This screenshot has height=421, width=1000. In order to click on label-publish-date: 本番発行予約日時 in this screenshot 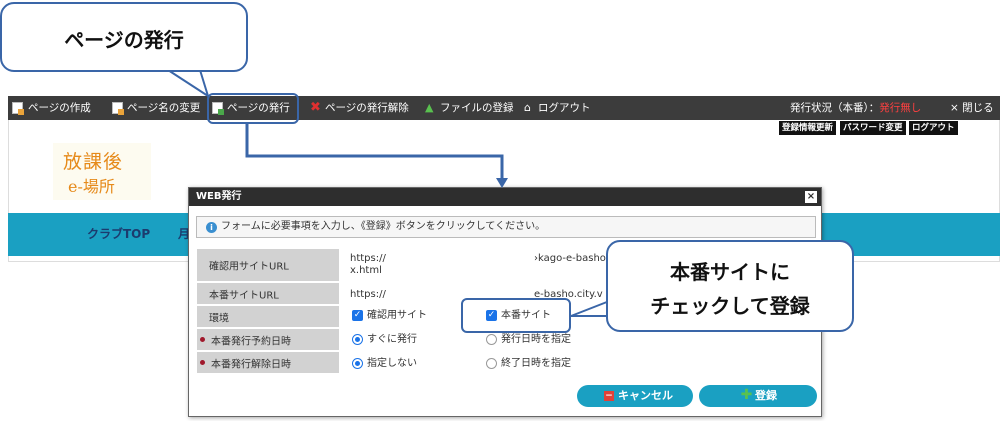, I will do `click(269, 339)`.